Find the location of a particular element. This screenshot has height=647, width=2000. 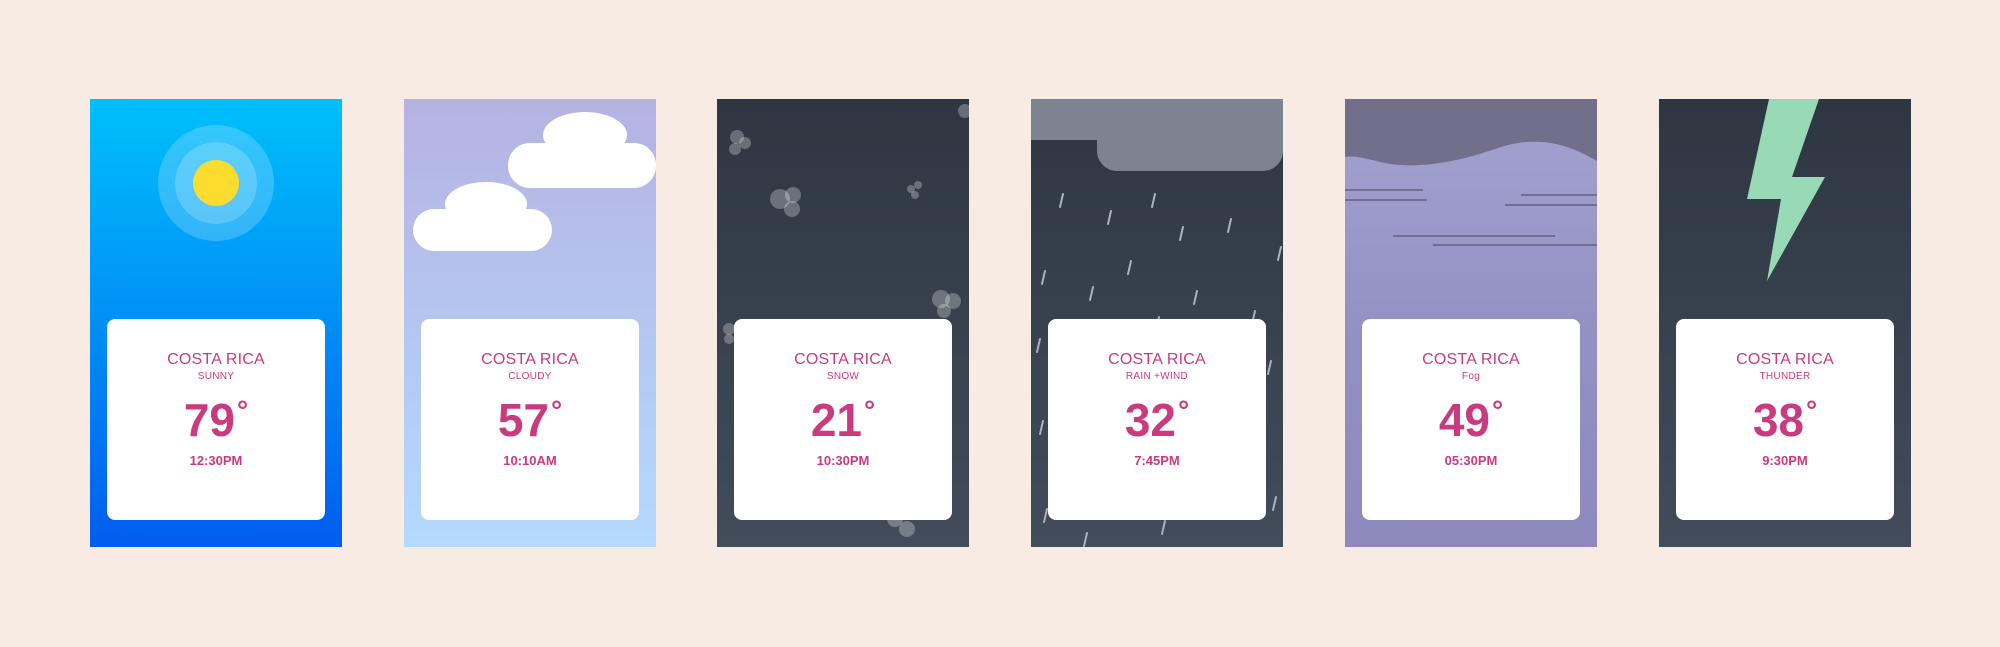

time-label: 10:10AM is located at coordinates (530, 460).